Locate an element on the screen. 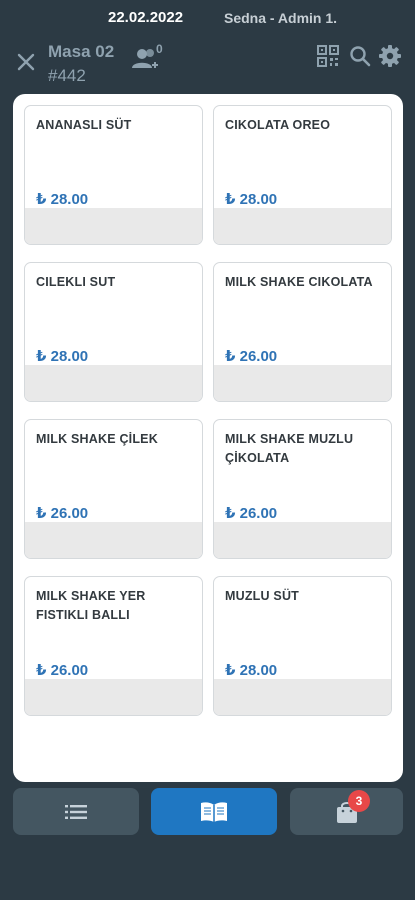 The image size is (415, 900). product-card: CILEKLI SUT ₺ 28.00 is located at coordinates (113, 332).